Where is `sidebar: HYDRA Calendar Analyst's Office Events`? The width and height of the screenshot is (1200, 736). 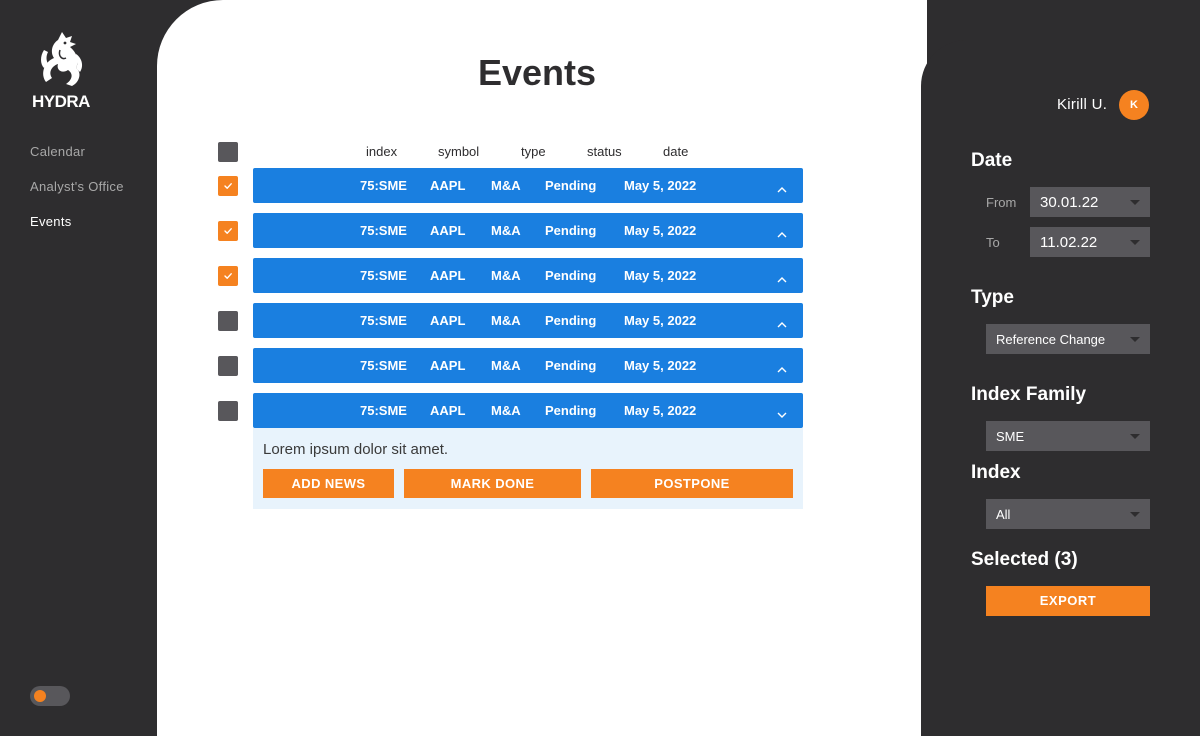 sidebar: HYDRA Calendar Analyst's Office Events is located at coordinates (78, 368).